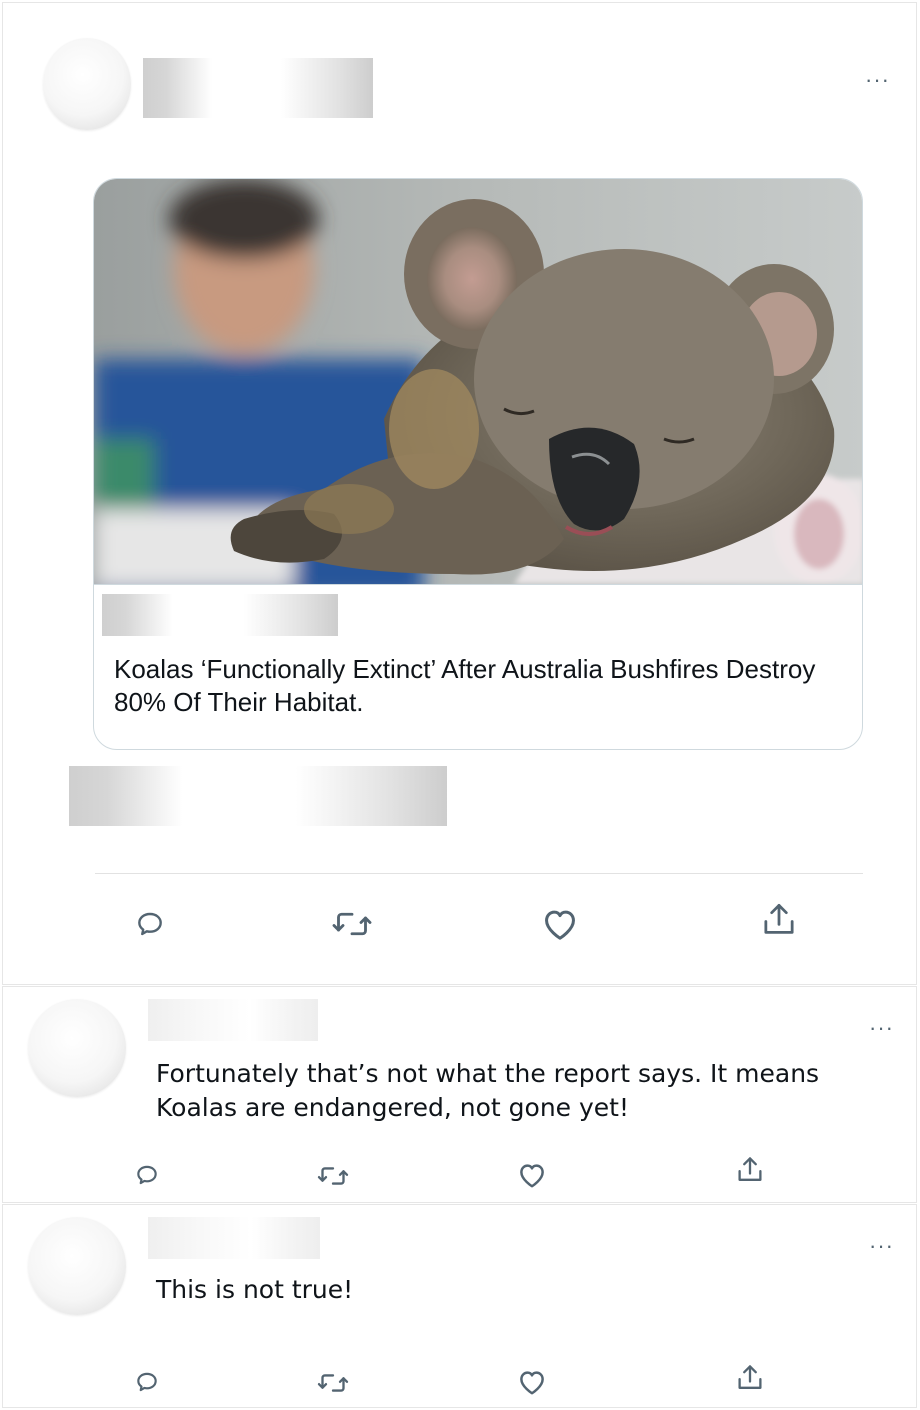  I want to click on author-avatar, so click(87, 84).